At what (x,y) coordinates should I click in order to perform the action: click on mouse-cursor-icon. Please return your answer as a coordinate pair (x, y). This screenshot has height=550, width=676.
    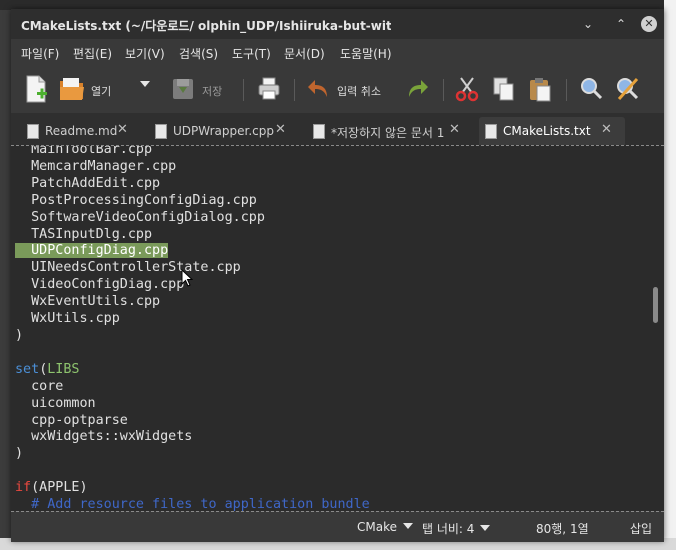
    Looking at the image, I should click on (187, 278).